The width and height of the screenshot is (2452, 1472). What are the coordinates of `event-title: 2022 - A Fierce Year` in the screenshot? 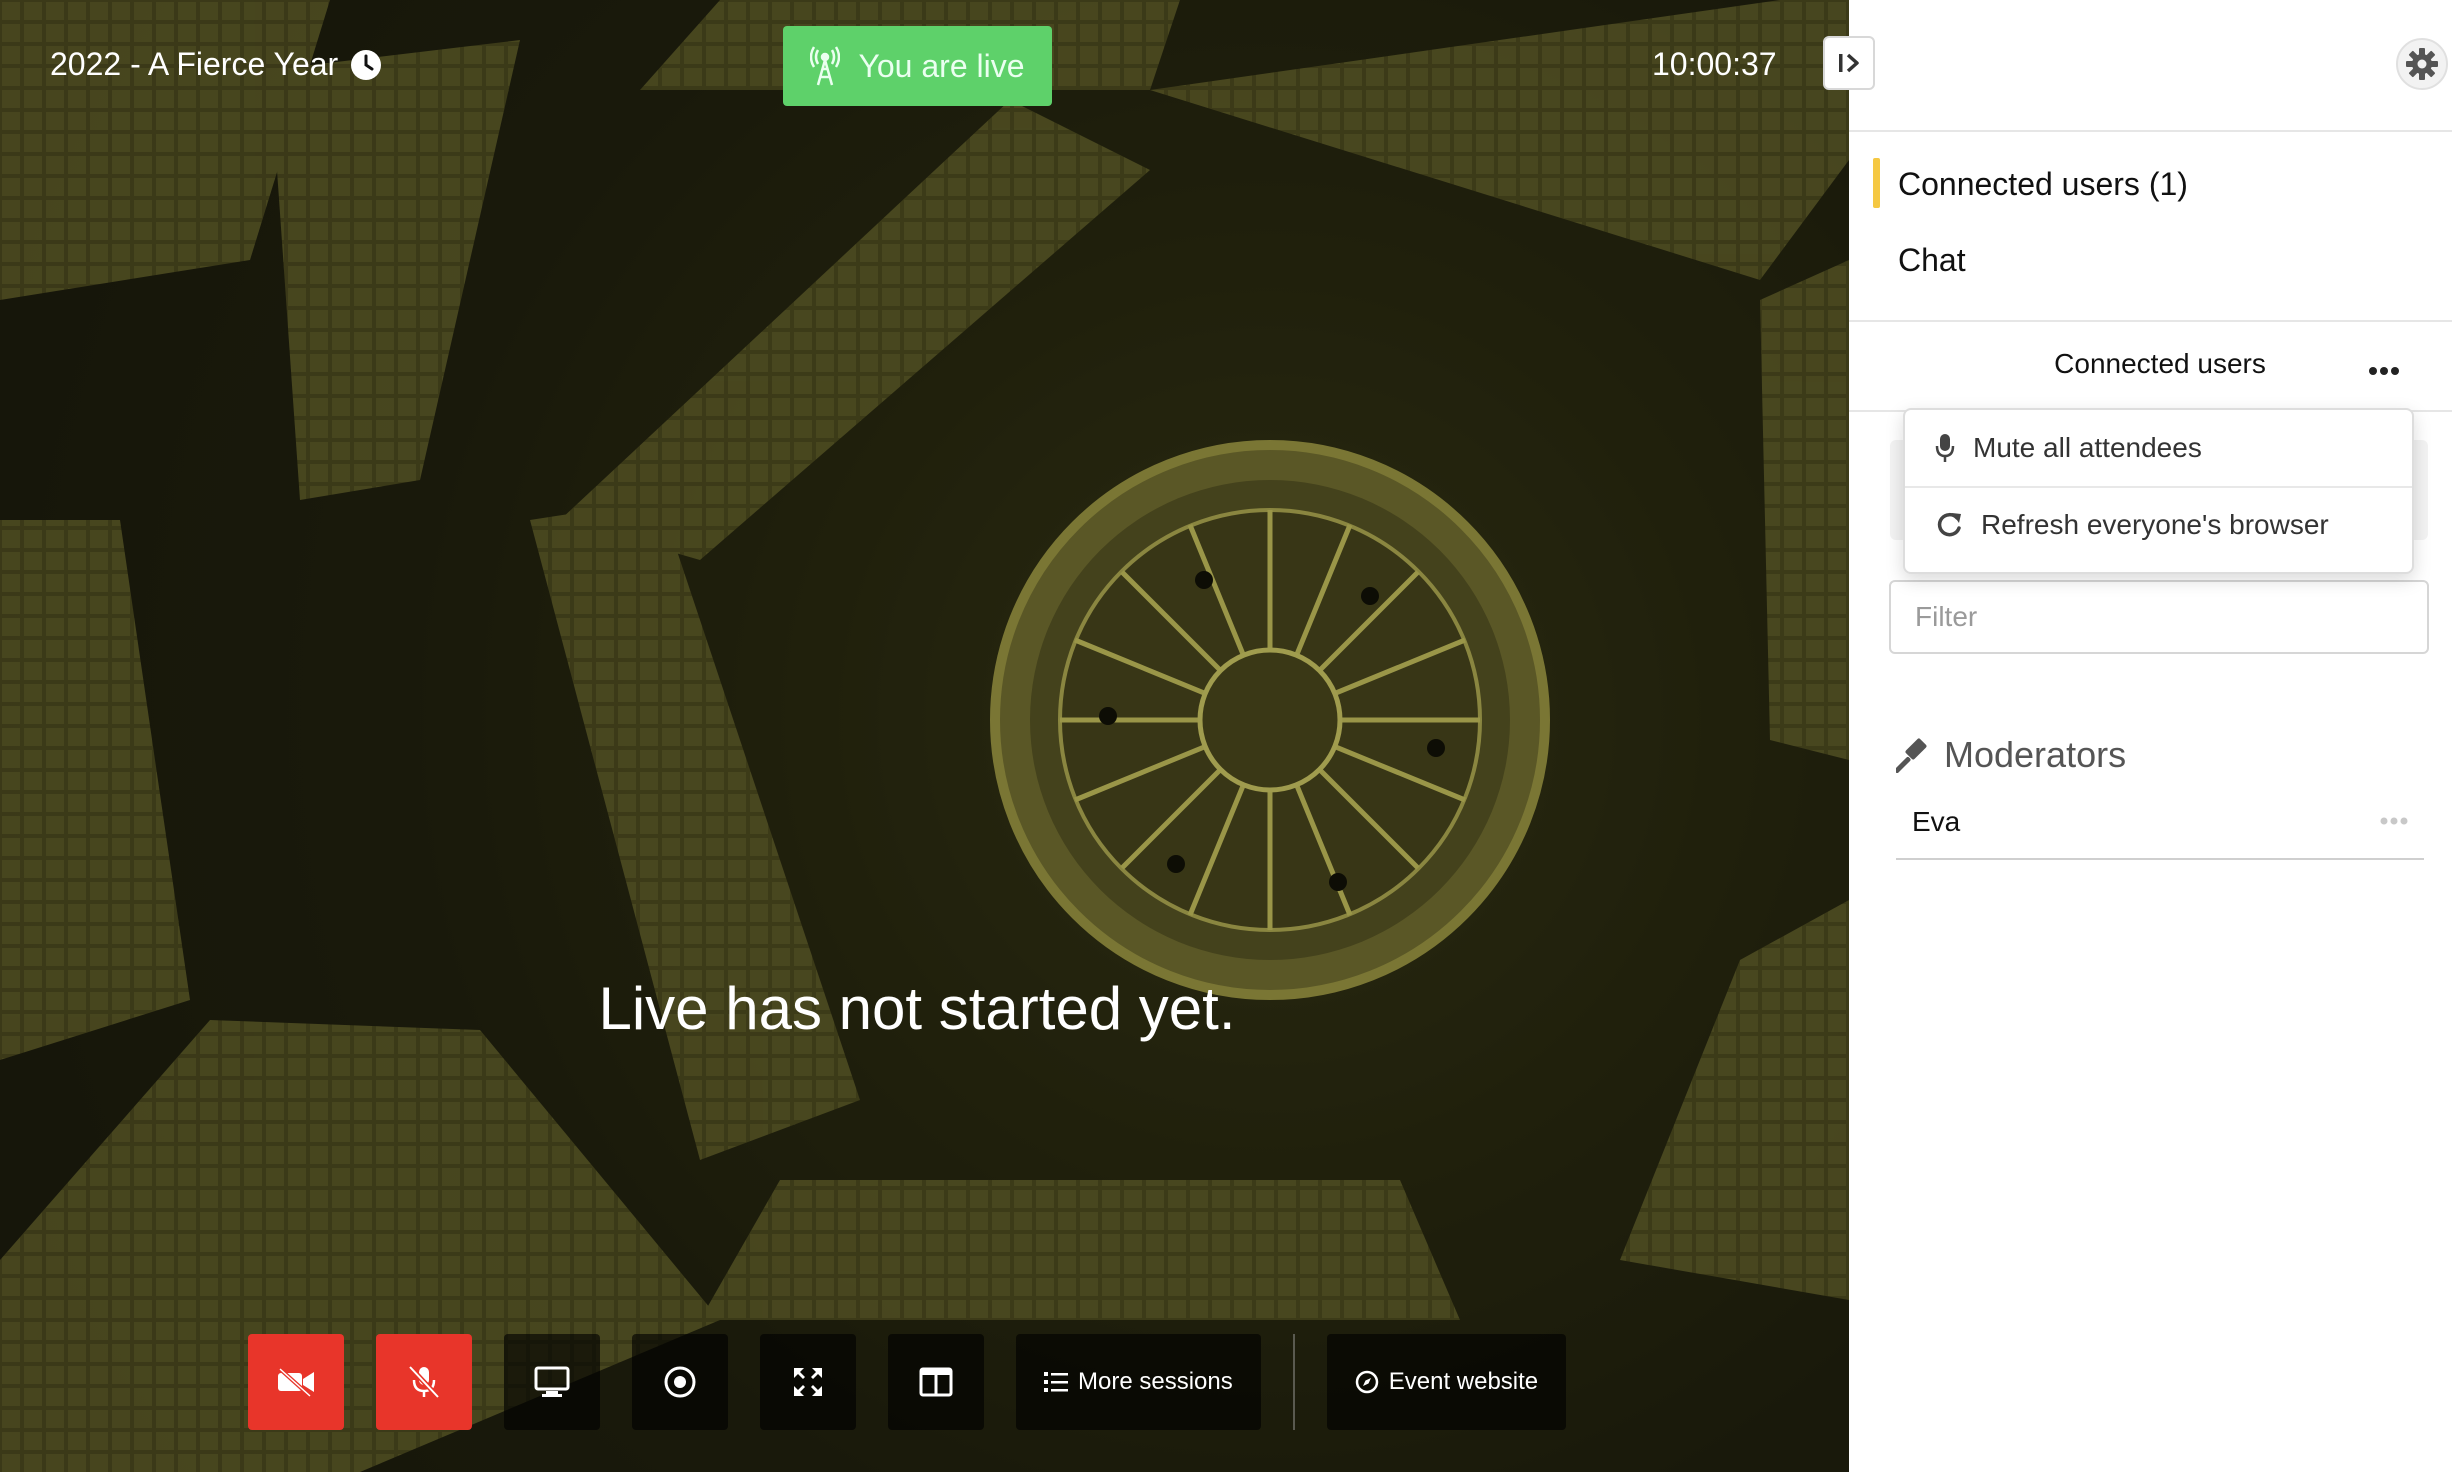 It's located at (216, 64).